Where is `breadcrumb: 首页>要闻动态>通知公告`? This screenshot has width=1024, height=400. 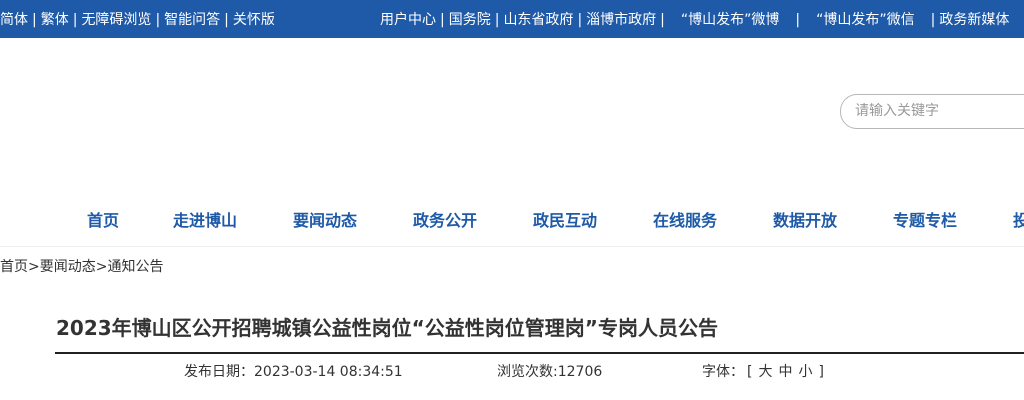 breadcrumb: 首页>要闻动态>通知公告 is located at coordinates (81, 266).